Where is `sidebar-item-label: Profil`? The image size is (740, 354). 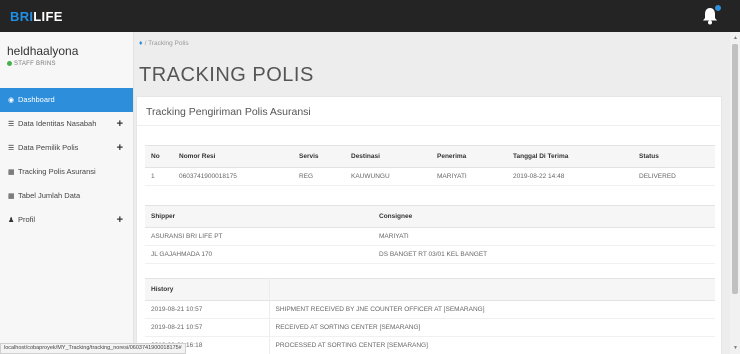 sidebar-item-label: Profil is located at coordinates (27, 219).